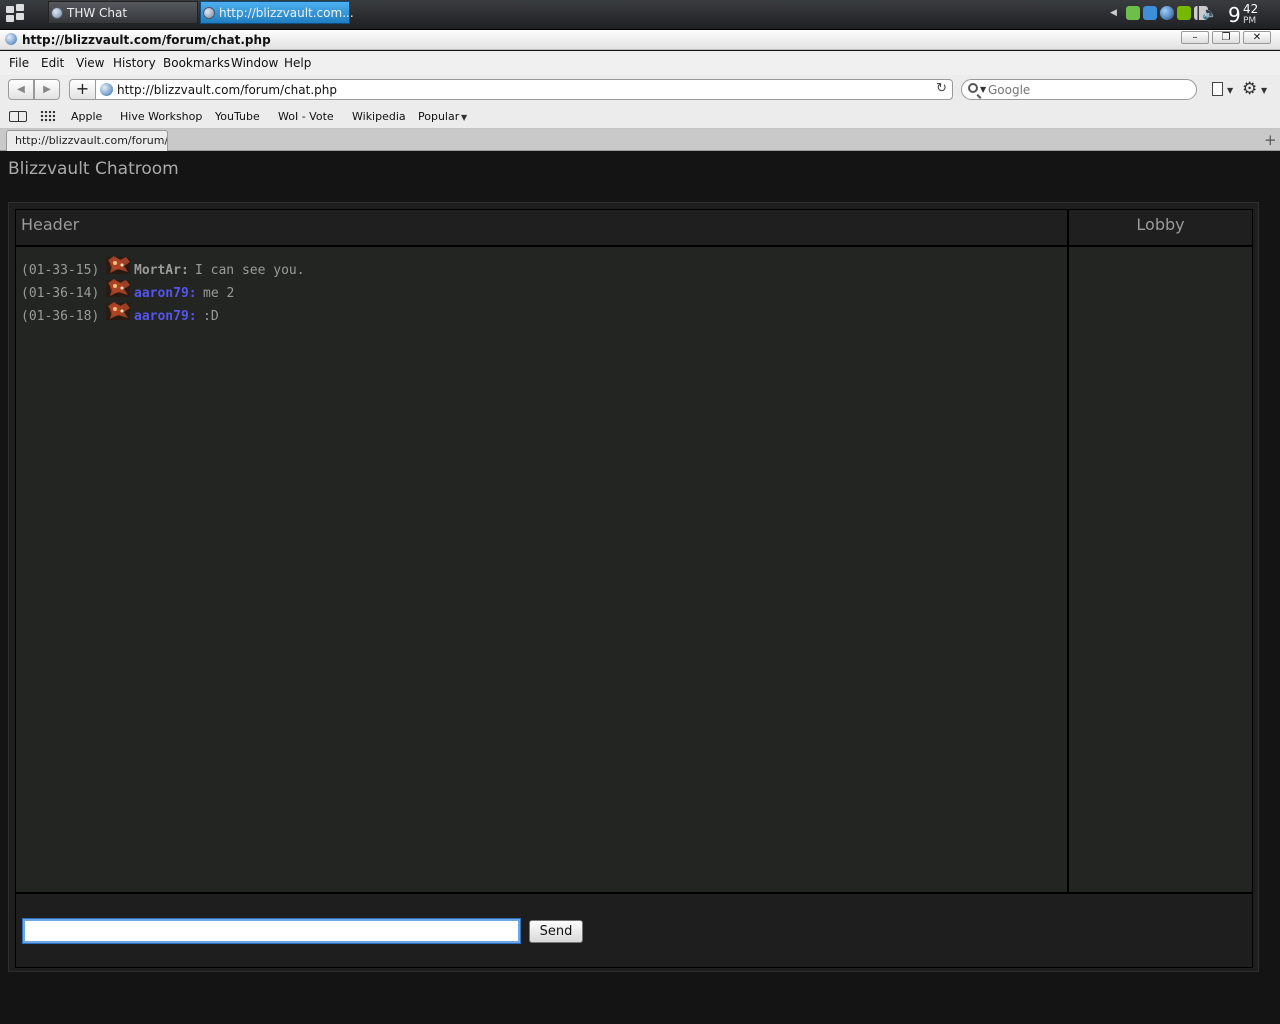  I want to click on message-text: me 2, so click(219, 293).